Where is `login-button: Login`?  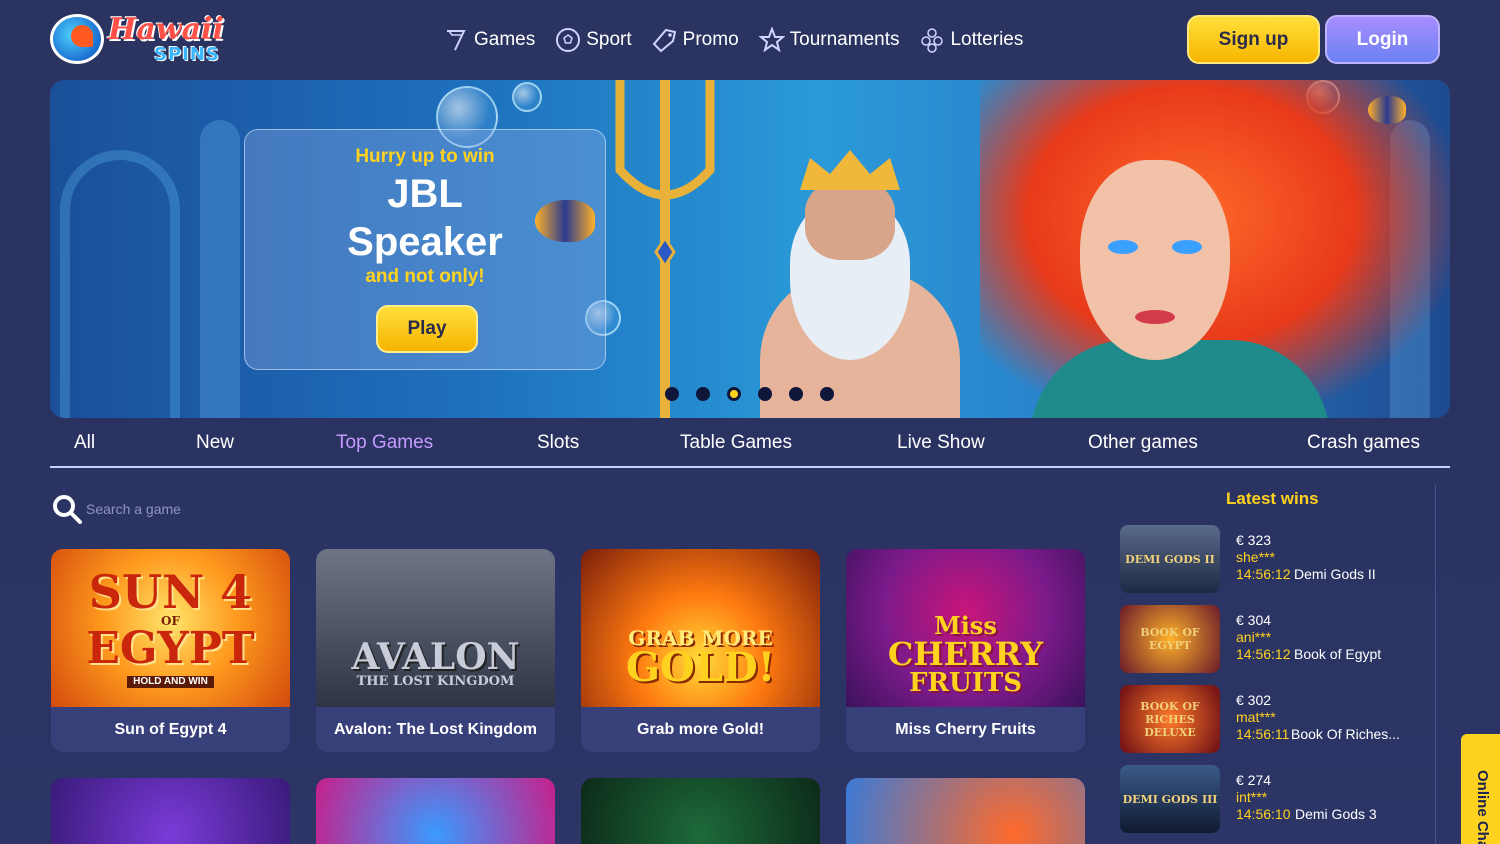 login-button: Login is located at coordinates (1382, 39).